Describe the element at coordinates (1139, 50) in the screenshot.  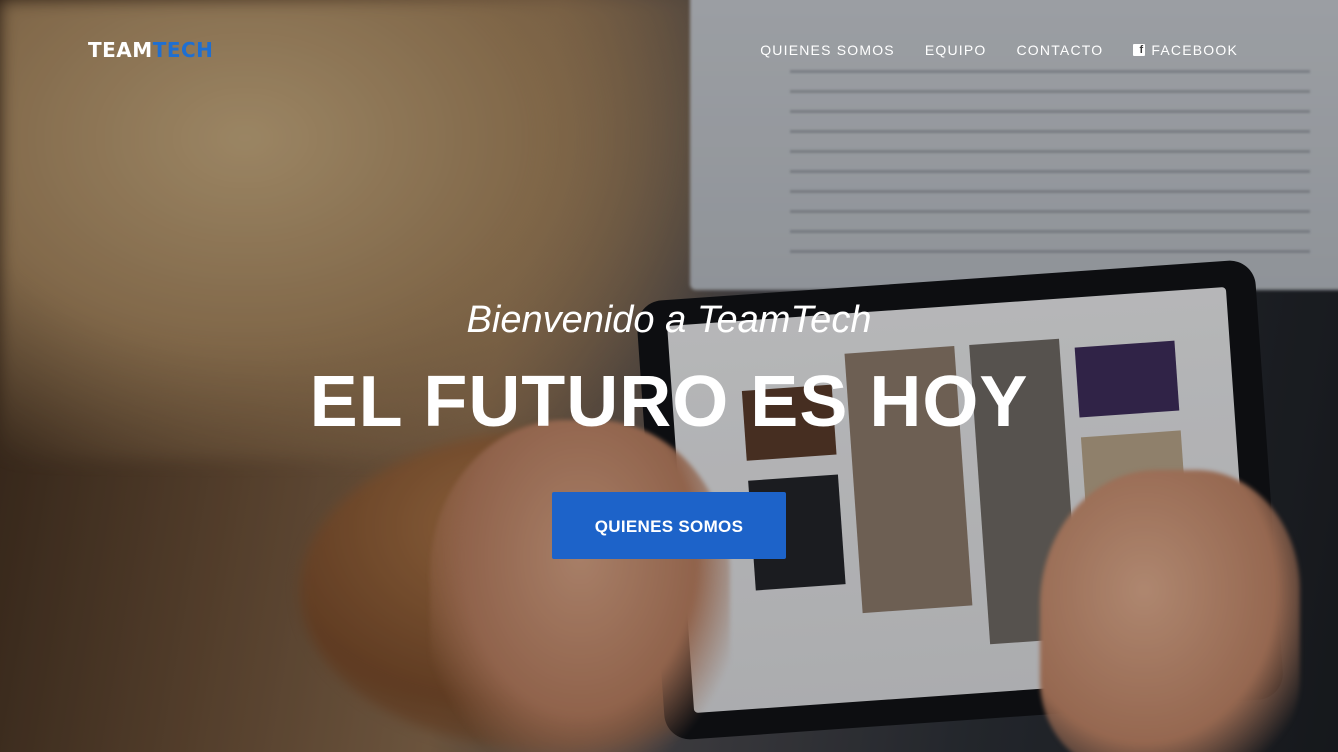
I see `facebook-icon: f` at that location.